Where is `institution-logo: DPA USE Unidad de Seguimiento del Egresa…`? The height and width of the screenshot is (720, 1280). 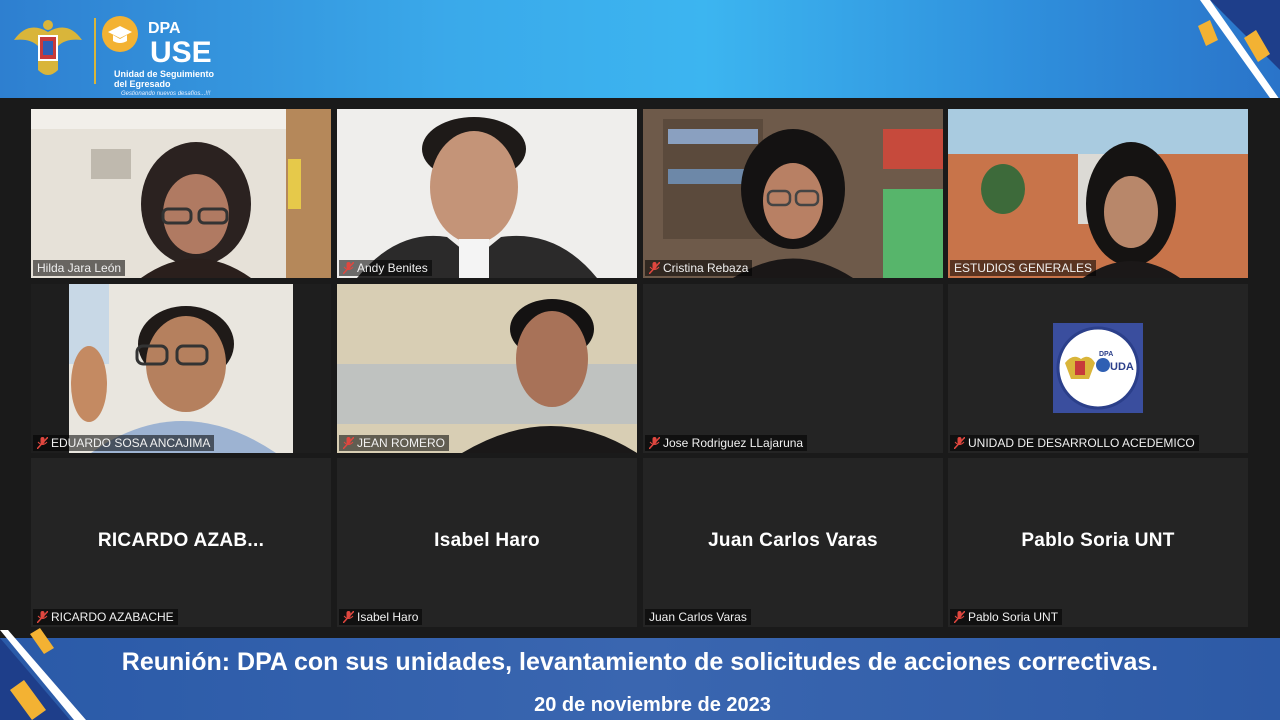 institution-logo: DPA USE Unidad de Seguimiento del Egresa… is located at coordinates (123, 53).